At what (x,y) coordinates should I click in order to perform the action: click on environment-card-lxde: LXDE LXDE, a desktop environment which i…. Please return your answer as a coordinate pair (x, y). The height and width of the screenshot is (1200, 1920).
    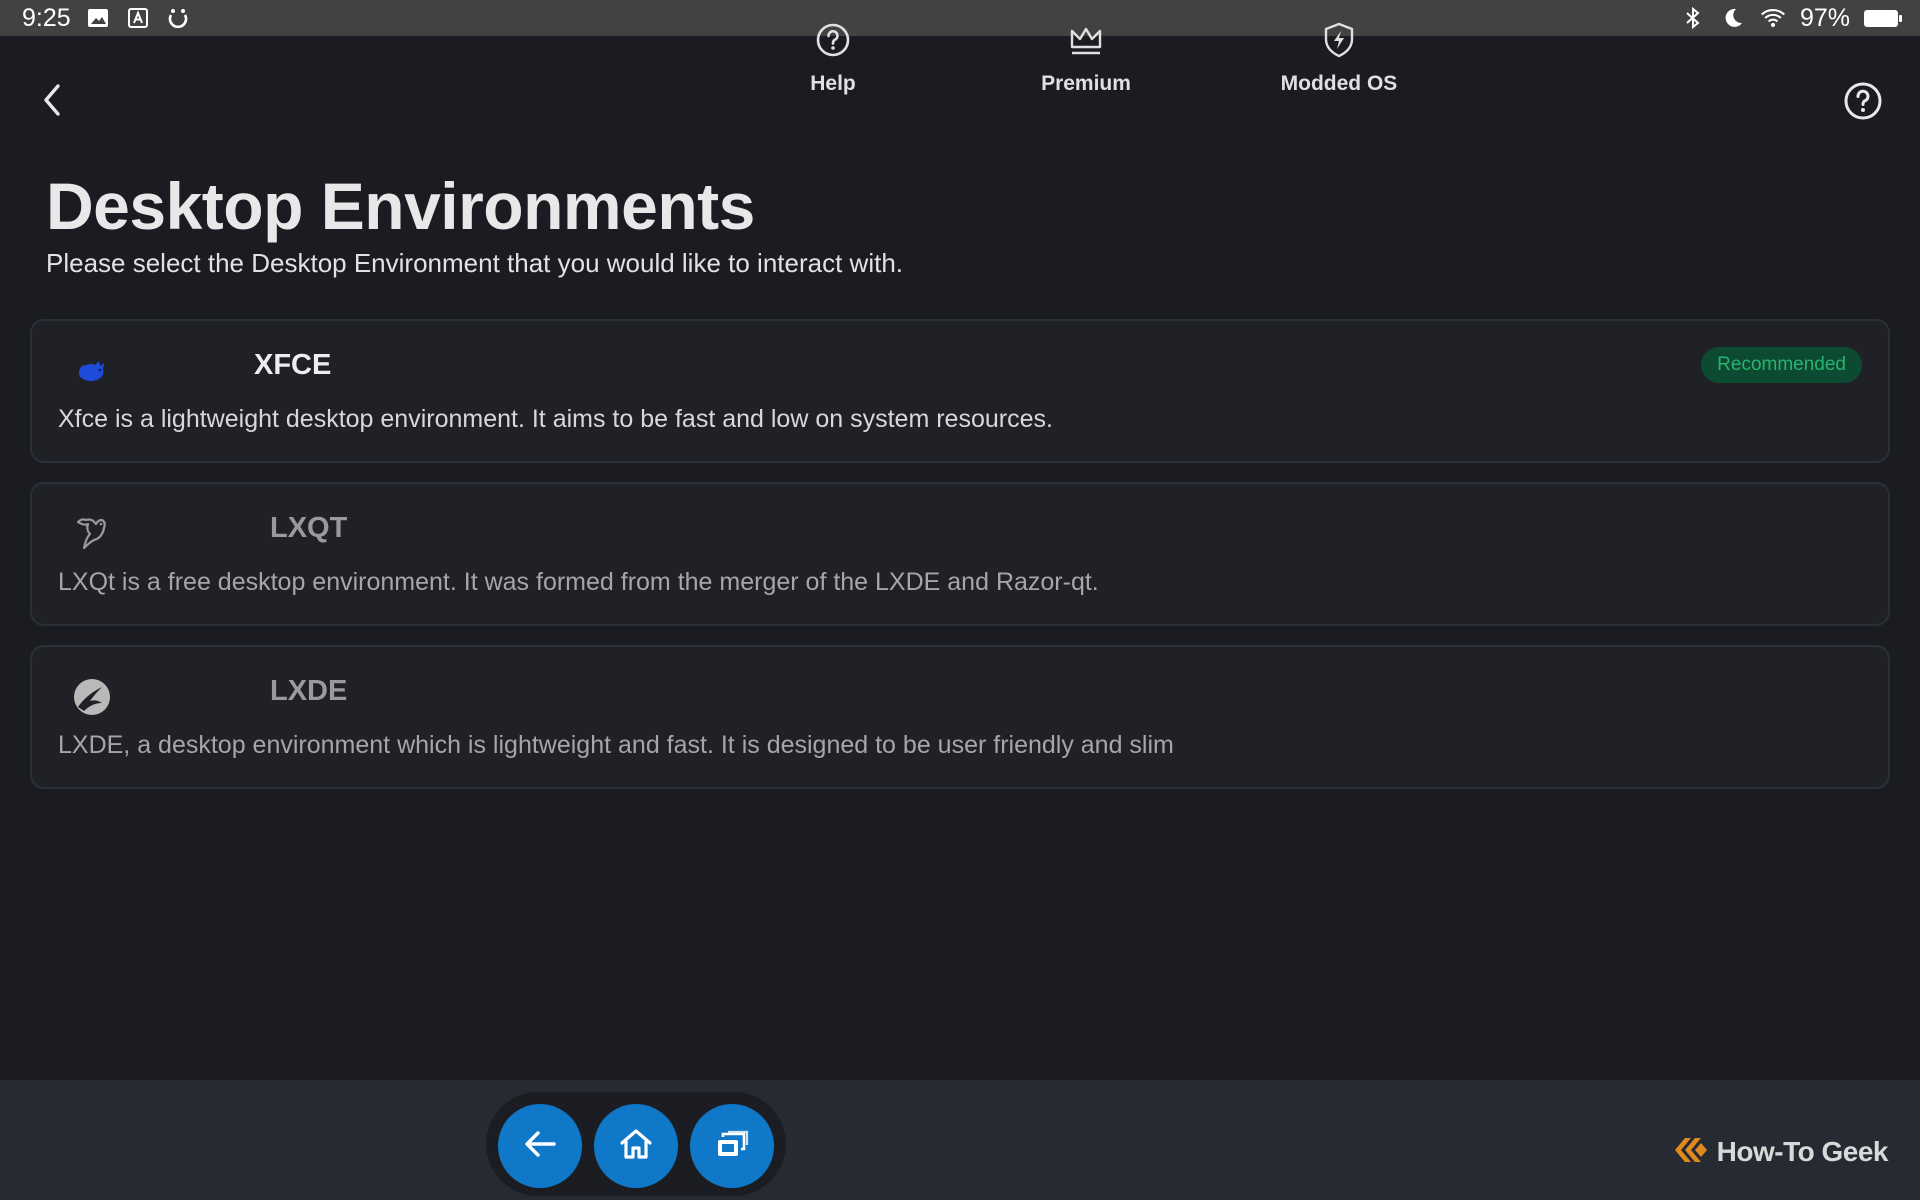
    Looking at the image, I should click on (960, 717).